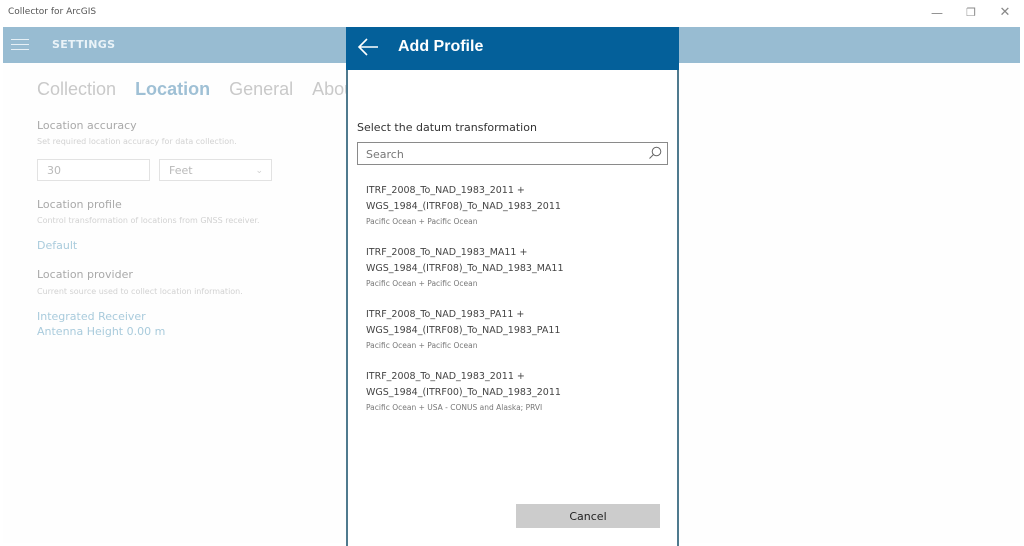 The image size is (1024, 546). I want to click on location-provider-receiver: Integrated Receiver, so click(91, 316).